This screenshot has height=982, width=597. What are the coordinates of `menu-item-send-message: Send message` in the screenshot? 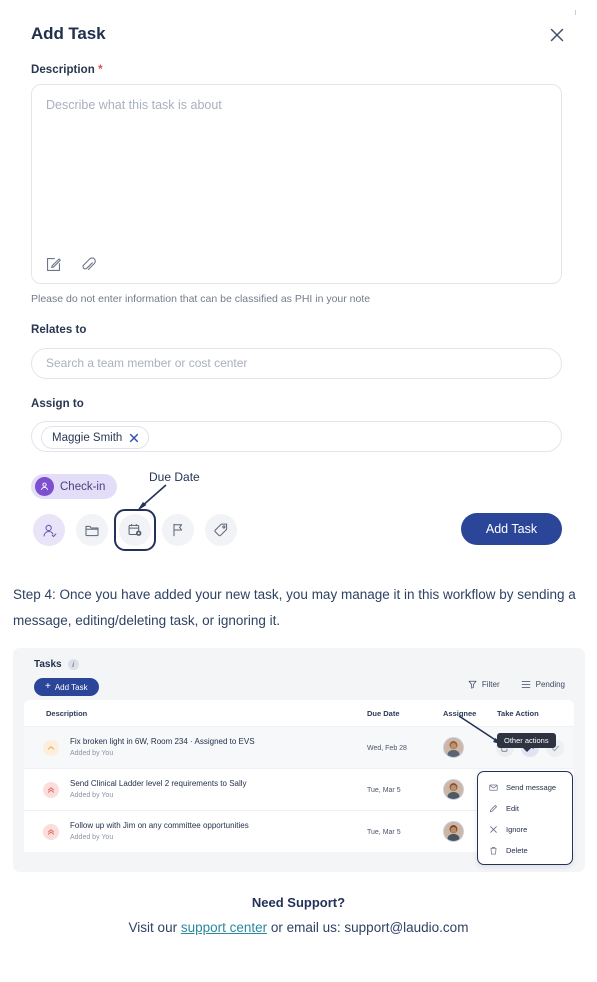 It's located at (525, 787).